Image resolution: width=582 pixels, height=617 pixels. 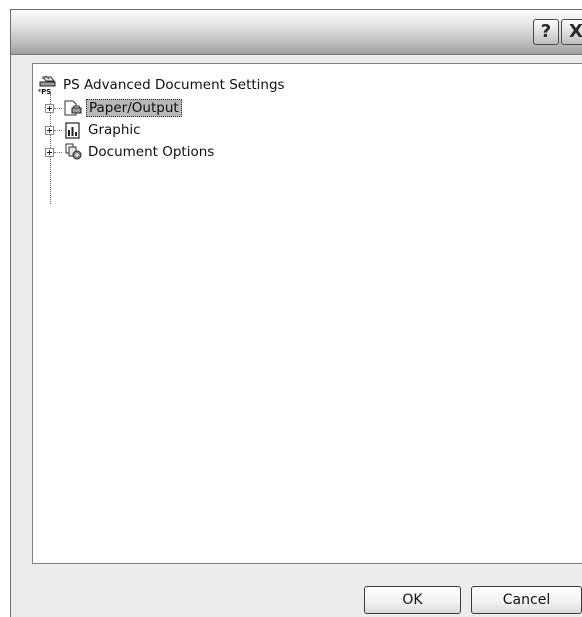 I want to click on dialog-titlebar: ? X, so click(x=296, y=32).